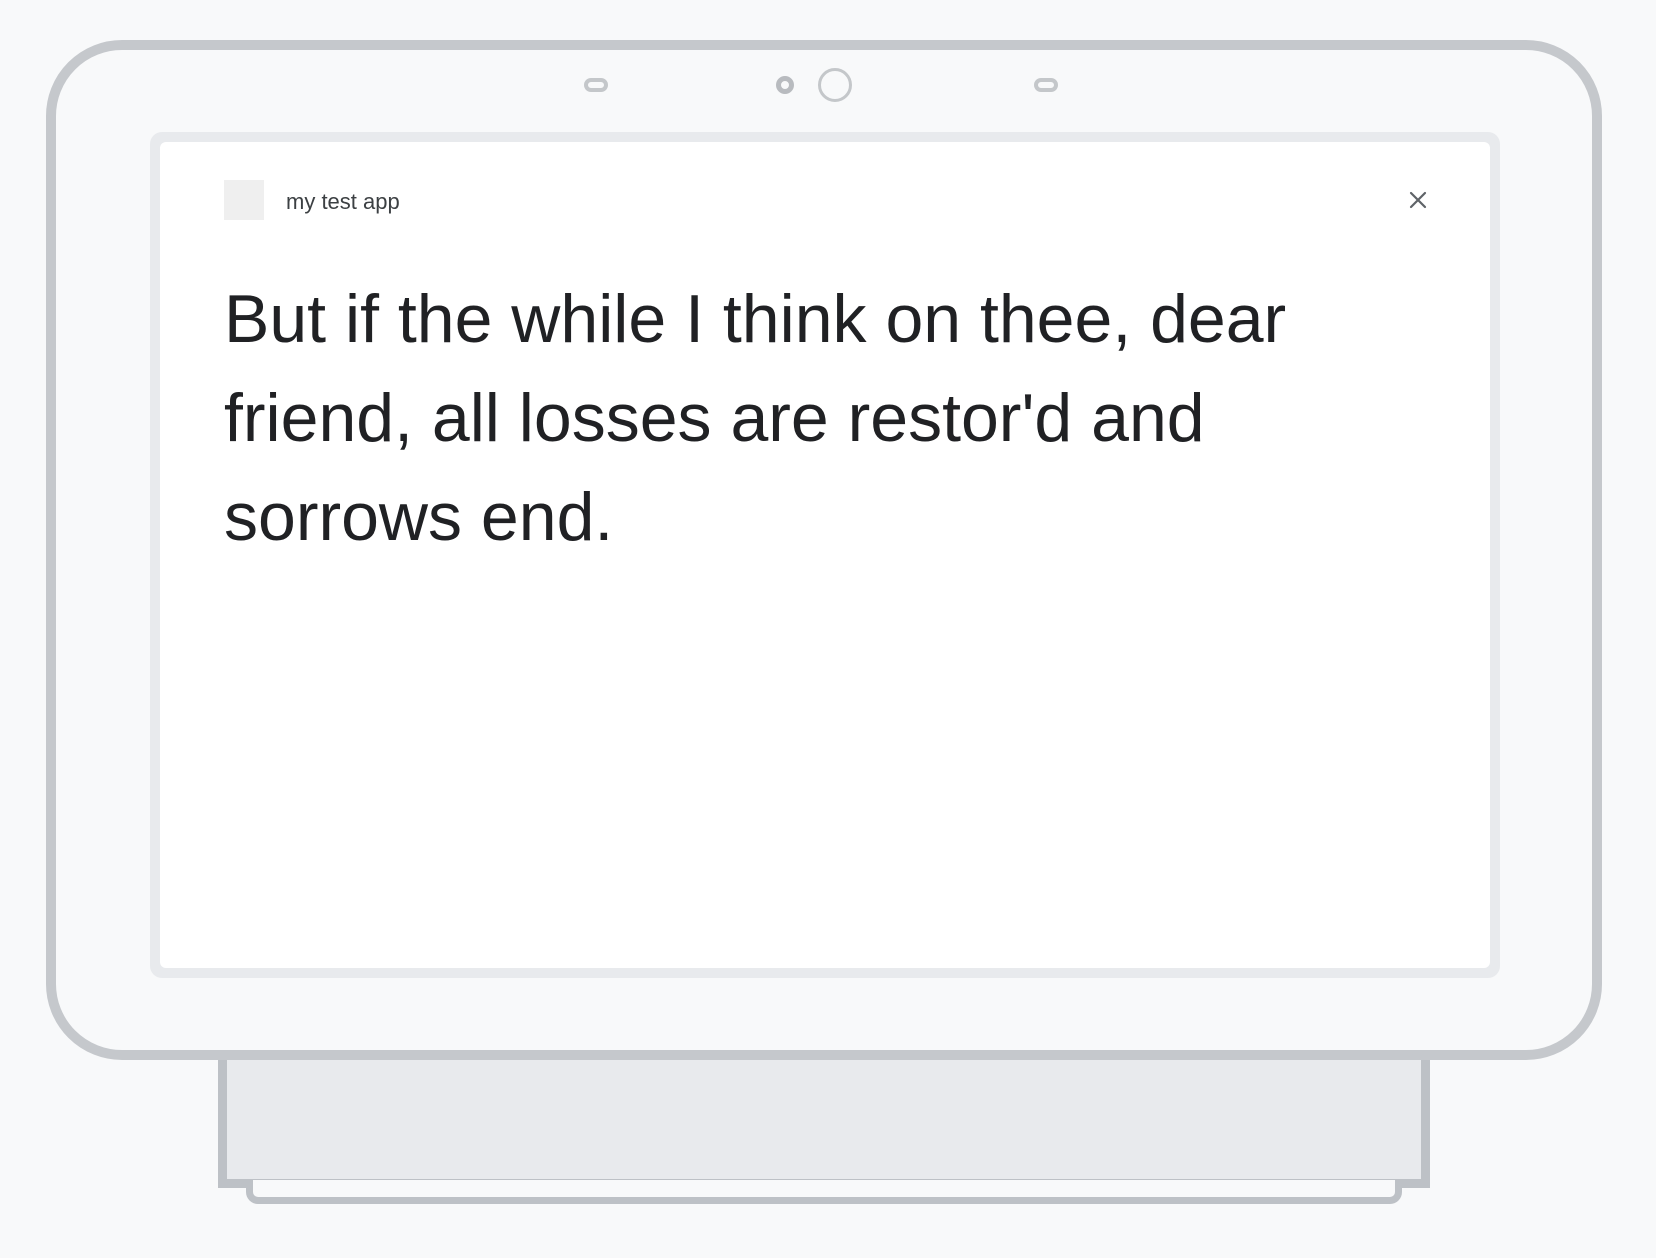 The height and width of the screenshot is (1258, 1656). I want to click on close-icon, so click(1418, 200).